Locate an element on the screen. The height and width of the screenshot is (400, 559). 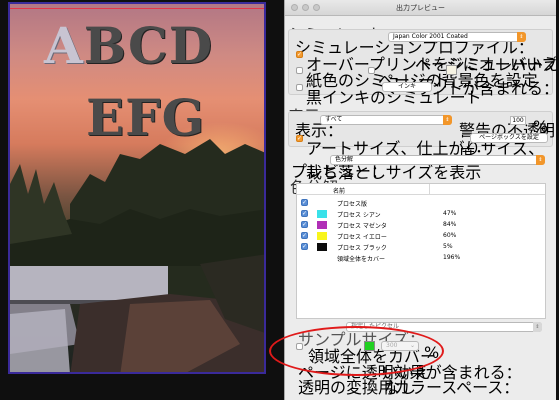
overprint-checkbox is located at coordinates (299, 54).